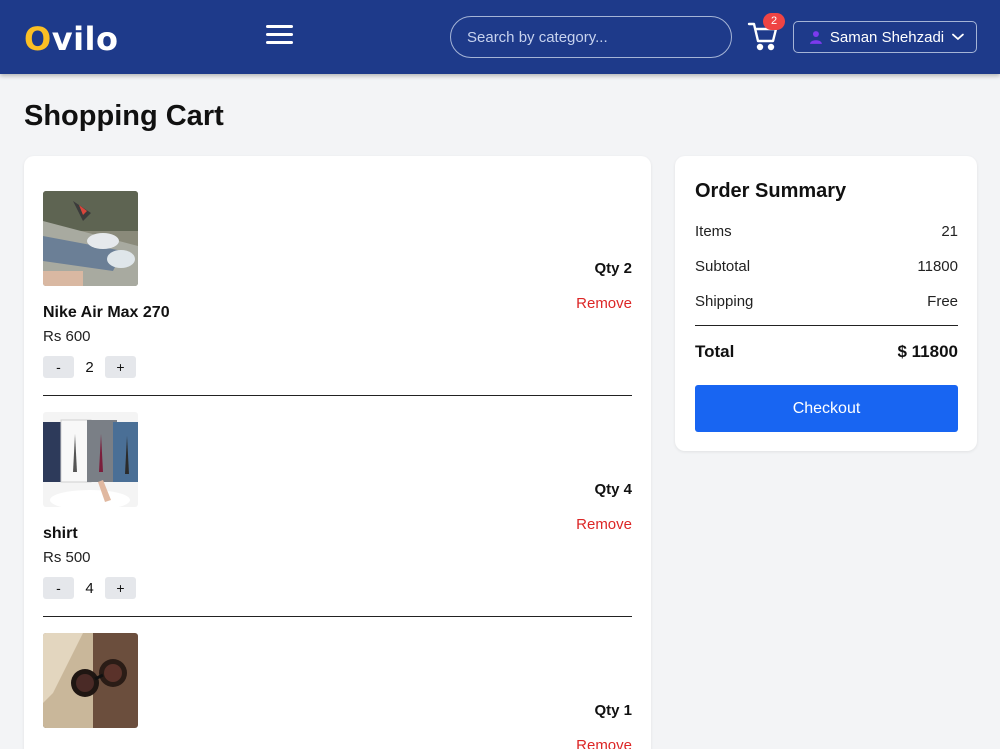 The width and height of the screenshot is (1000, 749). I want to click on summary-divider, so click(826, 325).